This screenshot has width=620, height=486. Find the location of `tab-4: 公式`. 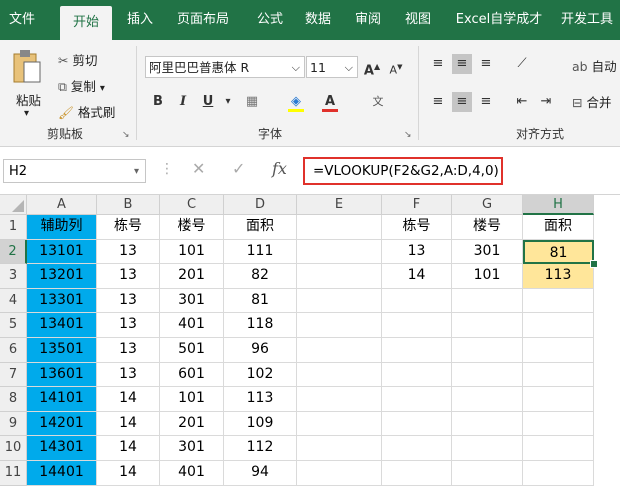

tab-4: 公式 is located at coordinates (270, 20).